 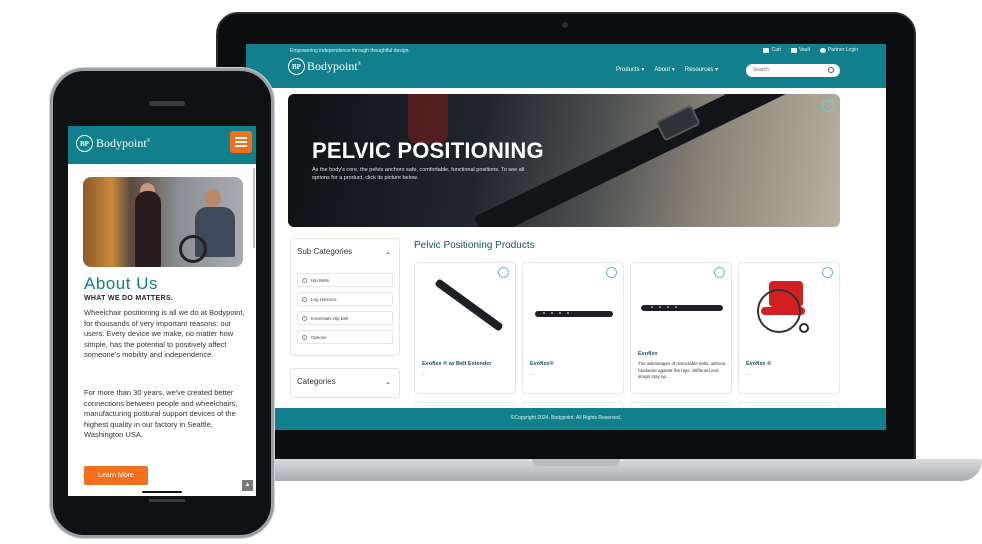 I want to click on about-photo, so click(x=163, y=222).